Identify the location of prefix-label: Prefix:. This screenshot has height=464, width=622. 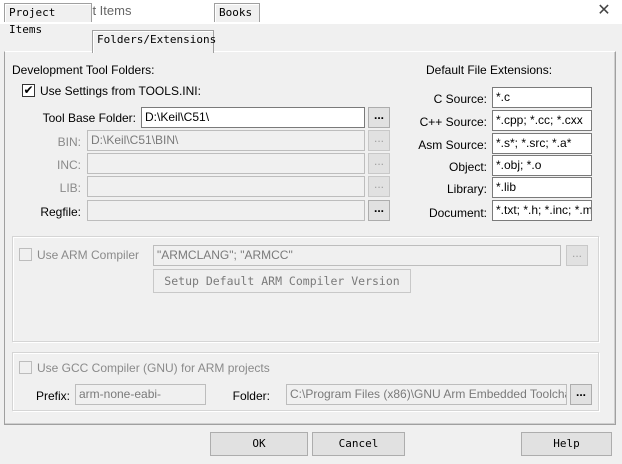
(52, 396).